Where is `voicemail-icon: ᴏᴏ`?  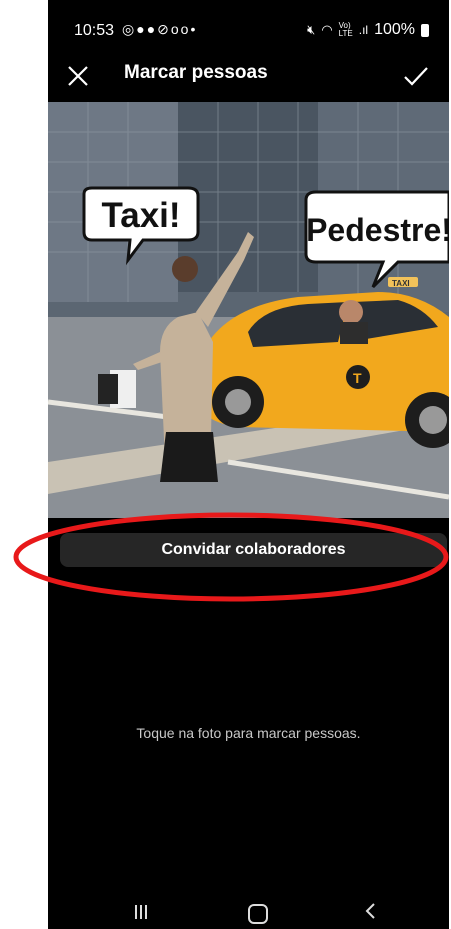 voicemail-icon: ᴏᴏ is located at coordinates (180, 29).